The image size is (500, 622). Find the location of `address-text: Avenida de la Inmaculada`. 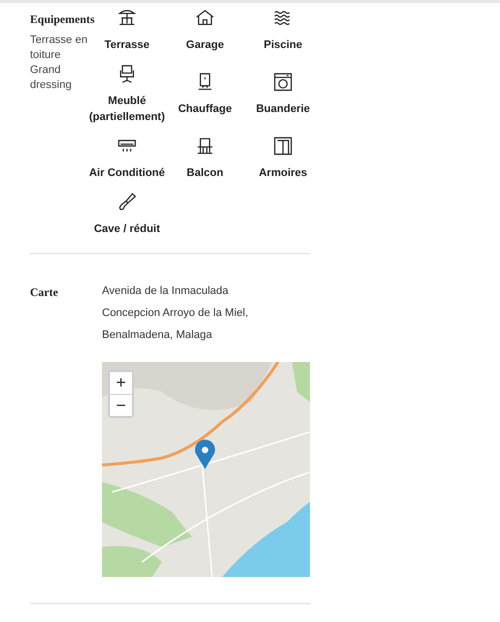

address-text: Avenida de la Inmaculada is located at coordinates (166, 291).